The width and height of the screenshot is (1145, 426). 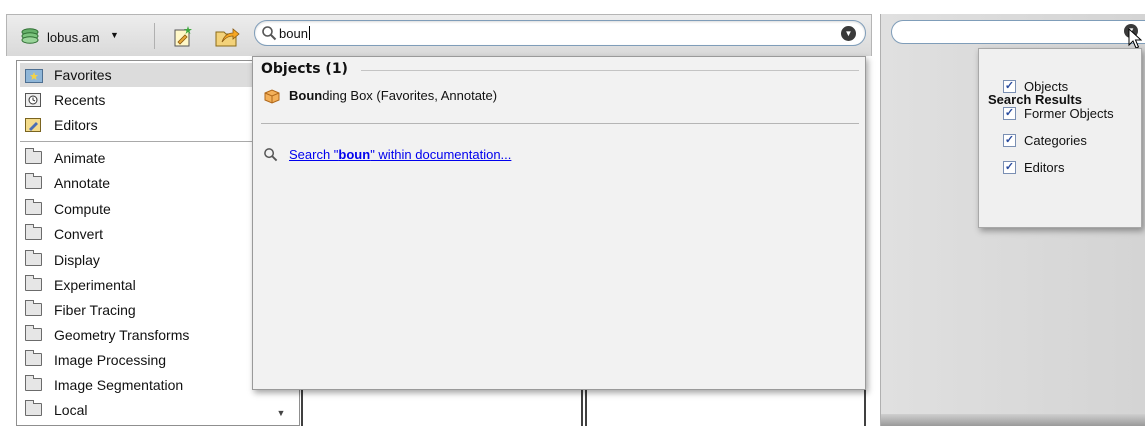 What do you see at coordinates (82, 183) in the screenshot?
I see `category-label: Annotate` at bounding box center [82, 183].